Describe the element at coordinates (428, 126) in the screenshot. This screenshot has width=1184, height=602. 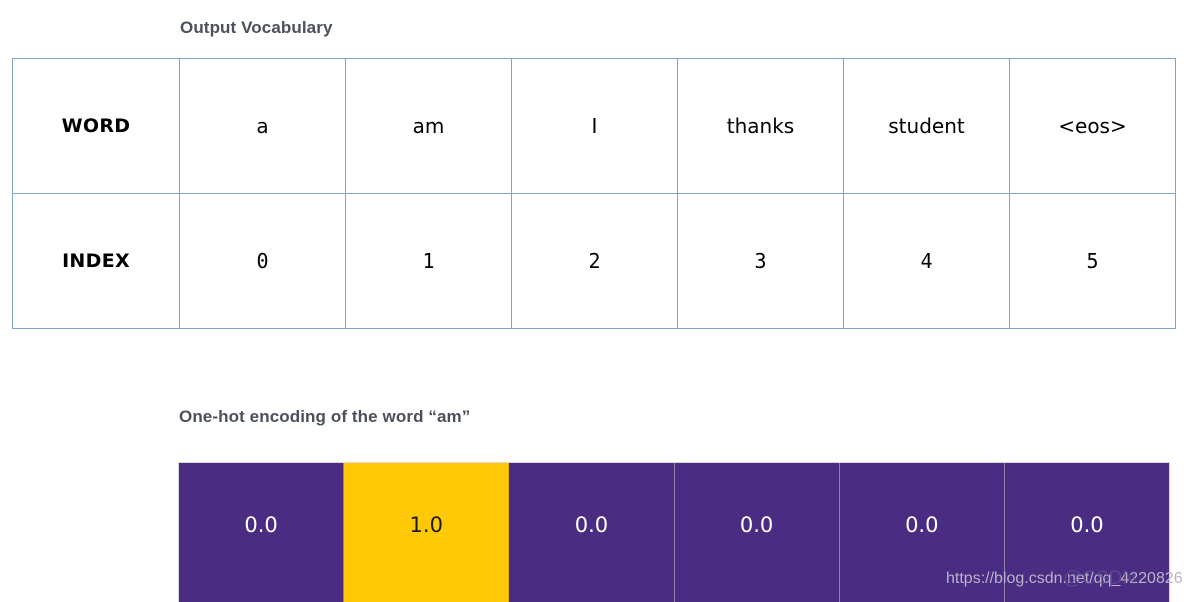
I see `word-cell: am` at that location.